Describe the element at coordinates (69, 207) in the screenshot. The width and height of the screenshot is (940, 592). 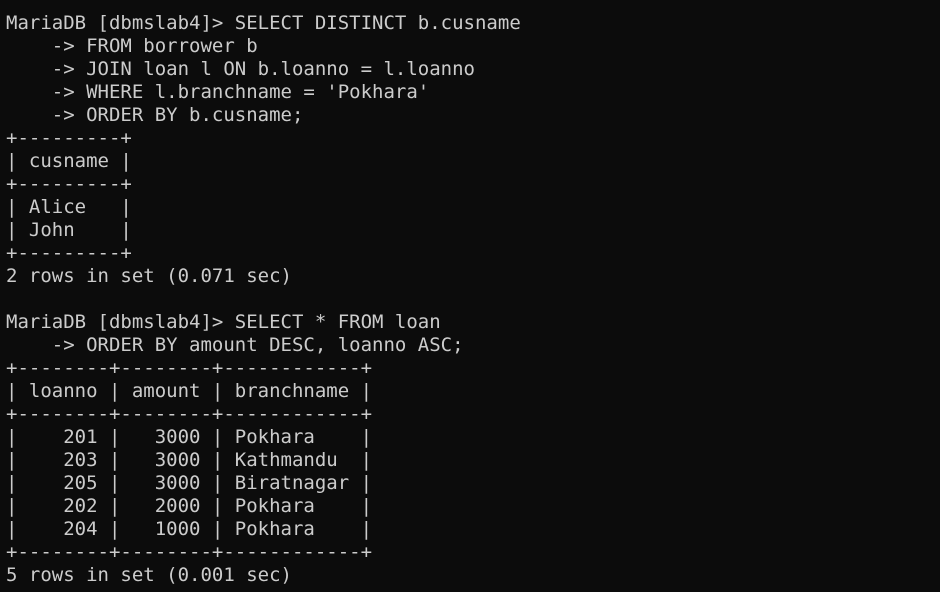
I see `result1-table-row: | Alice |` at that location.